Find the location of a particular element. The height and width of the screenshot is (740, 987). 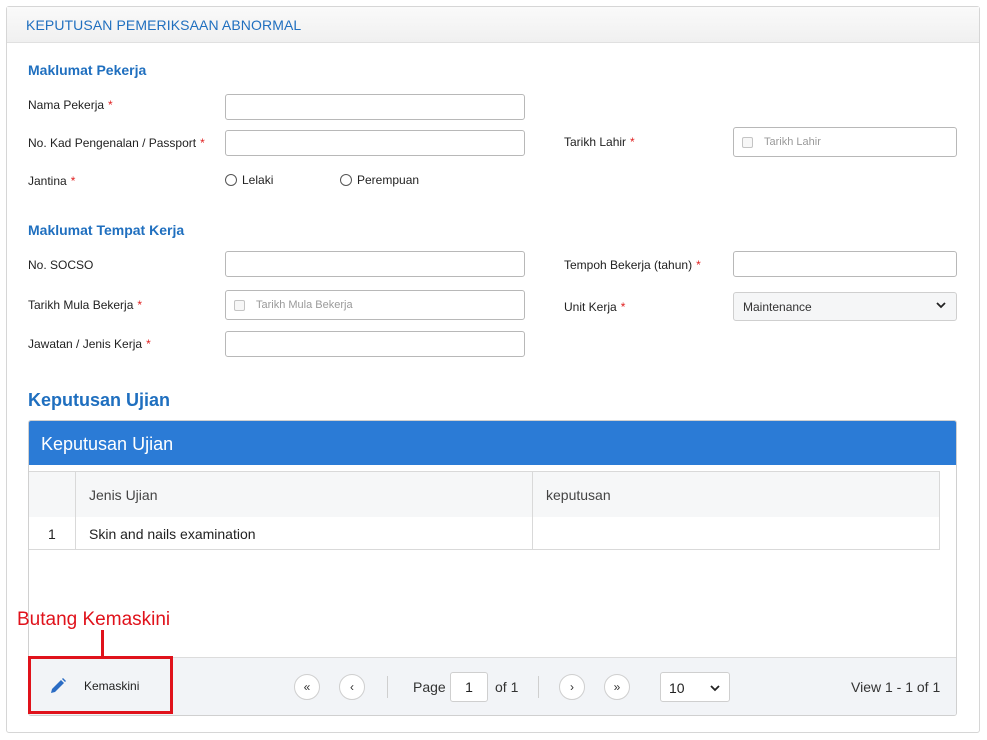

start-date-input: Tarikh Mula Bekerja is located at coordinates (375, 305).